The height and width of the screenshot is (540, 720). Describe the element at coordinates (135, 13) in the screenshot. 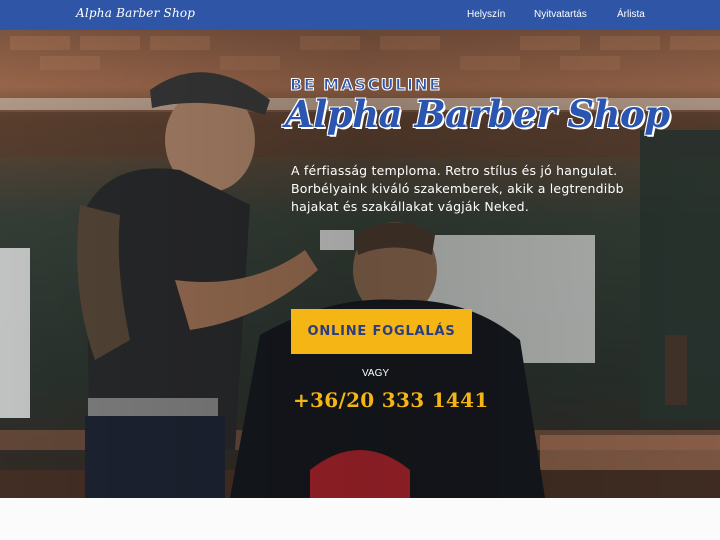

I see `brand-logo-link: Alpha Barber Shop` at that location.